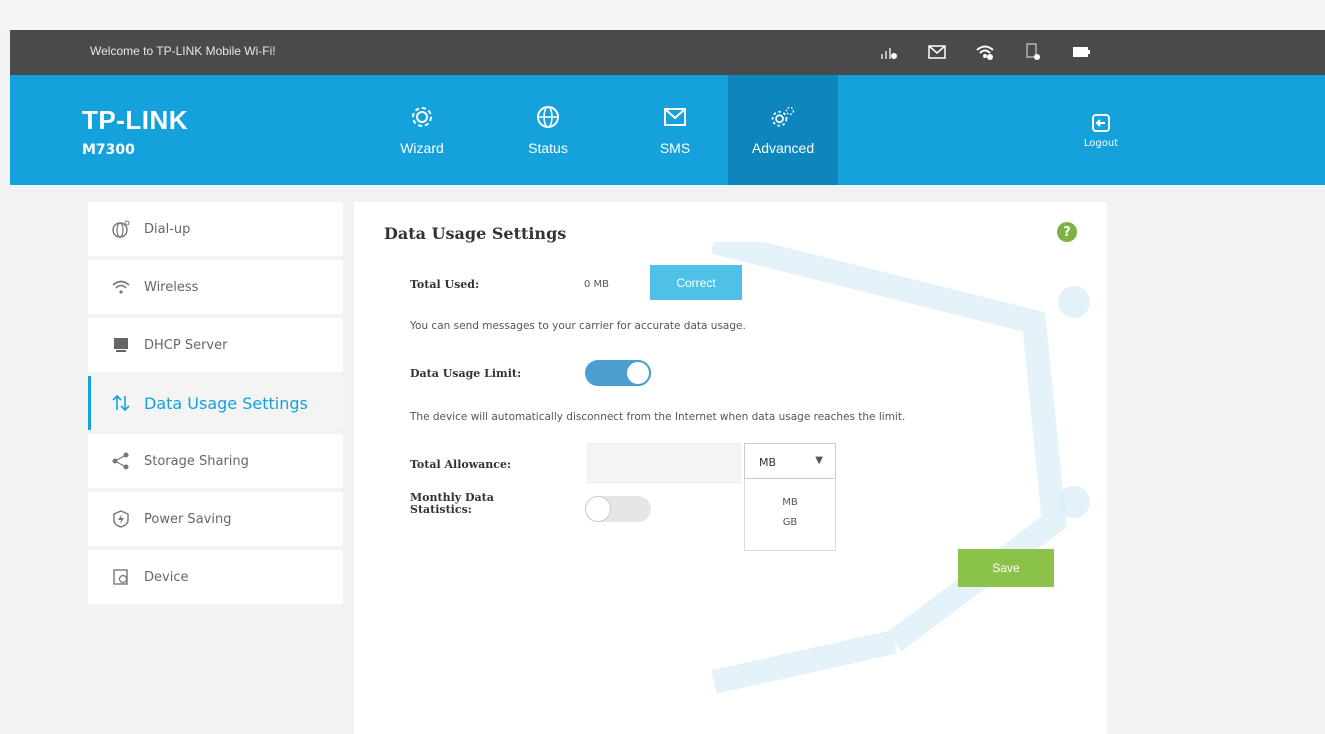 This screenshot has width=1325, height=734. Describe the element at coordinates (121, 403) in the screenshot. I see `updown-arrows-icon` at that location.